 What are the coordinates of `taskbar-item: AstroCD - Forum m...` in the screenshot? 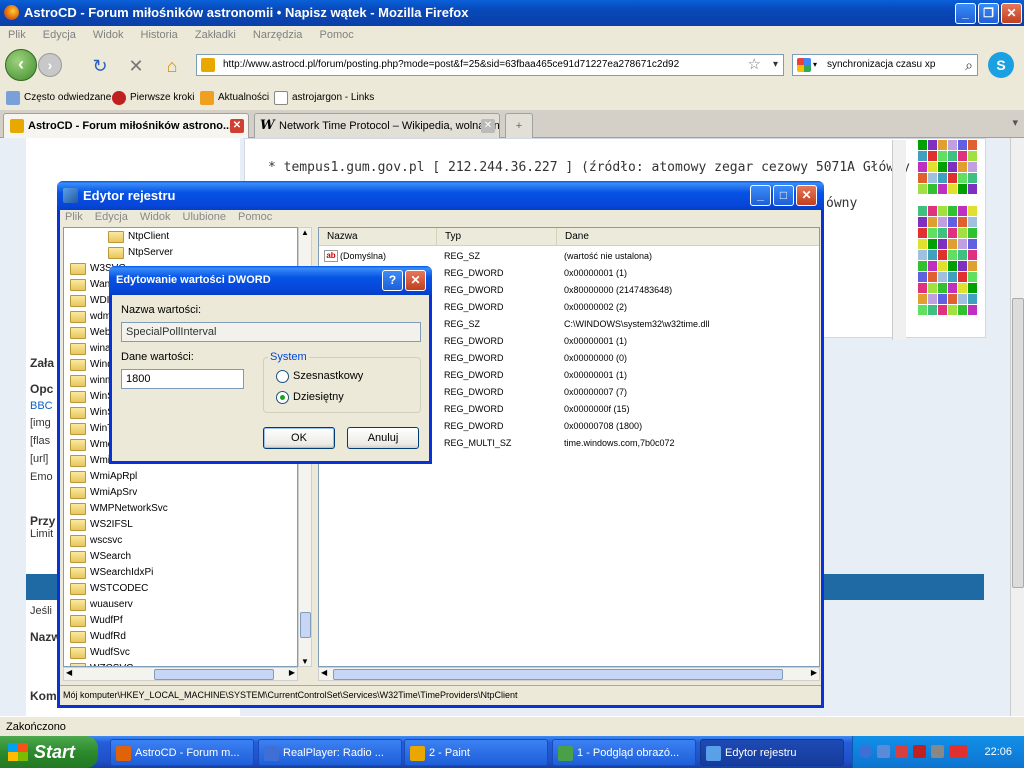 It's located at (182, 752).